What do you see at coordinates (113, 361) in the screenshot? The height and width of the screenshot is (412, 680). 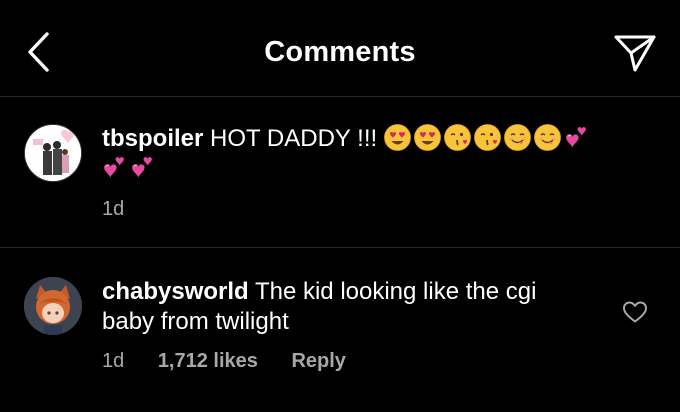 I see `comment-timestamp: 1d` at bounding box center [113, 361].